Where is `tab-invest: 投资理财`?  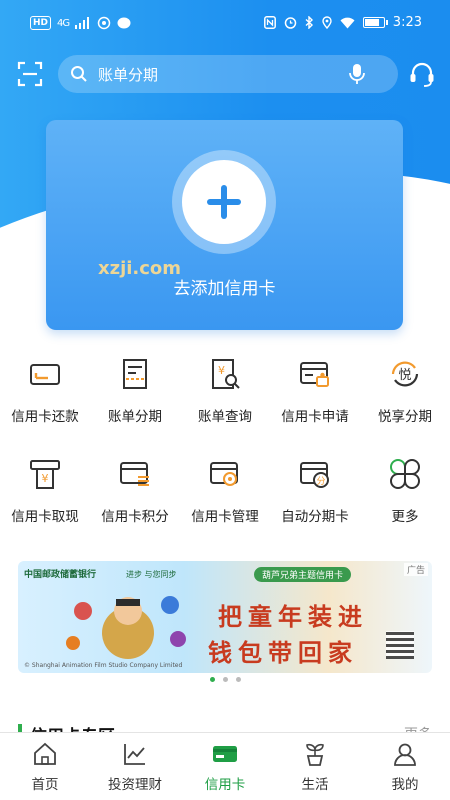 tab-invest: 投资理财 is located at coordinates (135, 766).